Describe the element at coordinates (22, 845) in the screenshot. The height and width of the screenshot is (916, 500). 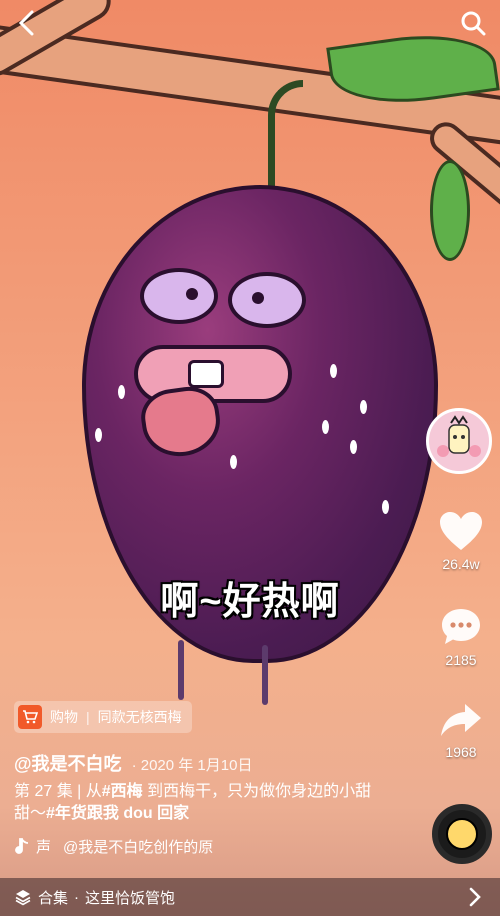
I see `music-note-icon` at that location.